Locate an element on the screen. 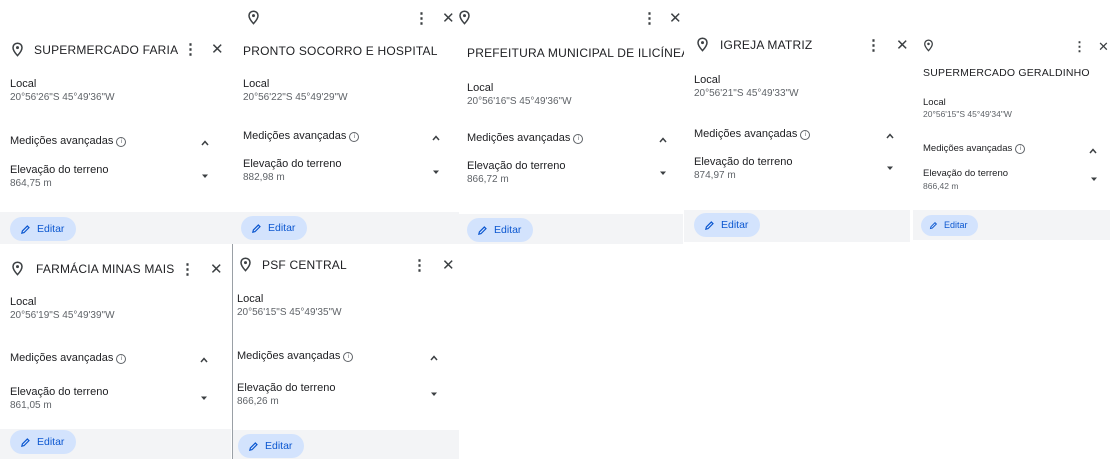 This screenshot has height=459, width=1110. elevation-row: Elevação do terreno 882,98 m is located at coordinates (346, 175).